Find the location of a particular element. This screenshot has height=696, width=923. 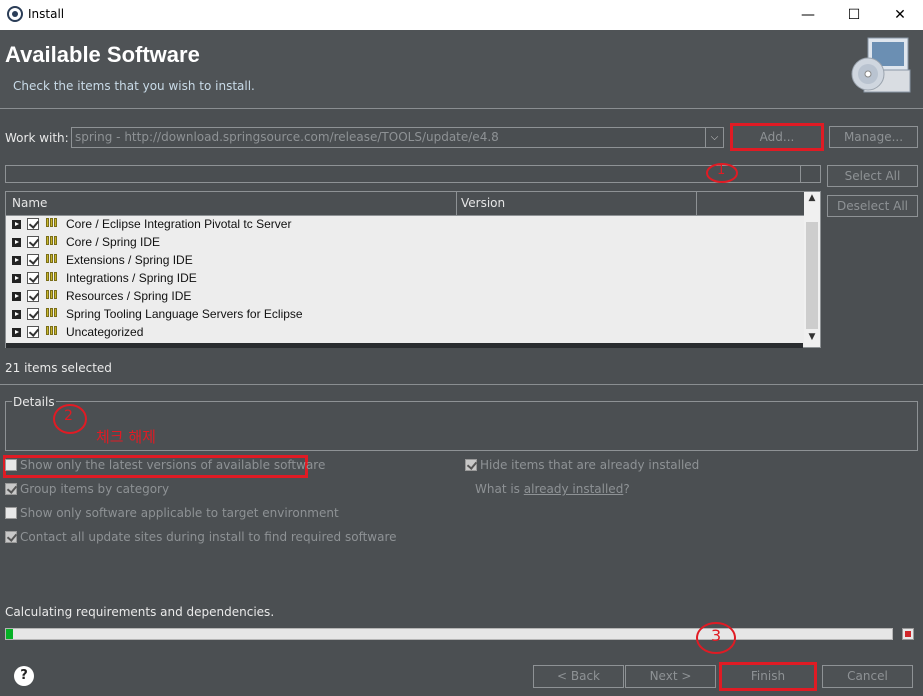

group-by-category-label: Group items by category is located at coordinates (95, 489).